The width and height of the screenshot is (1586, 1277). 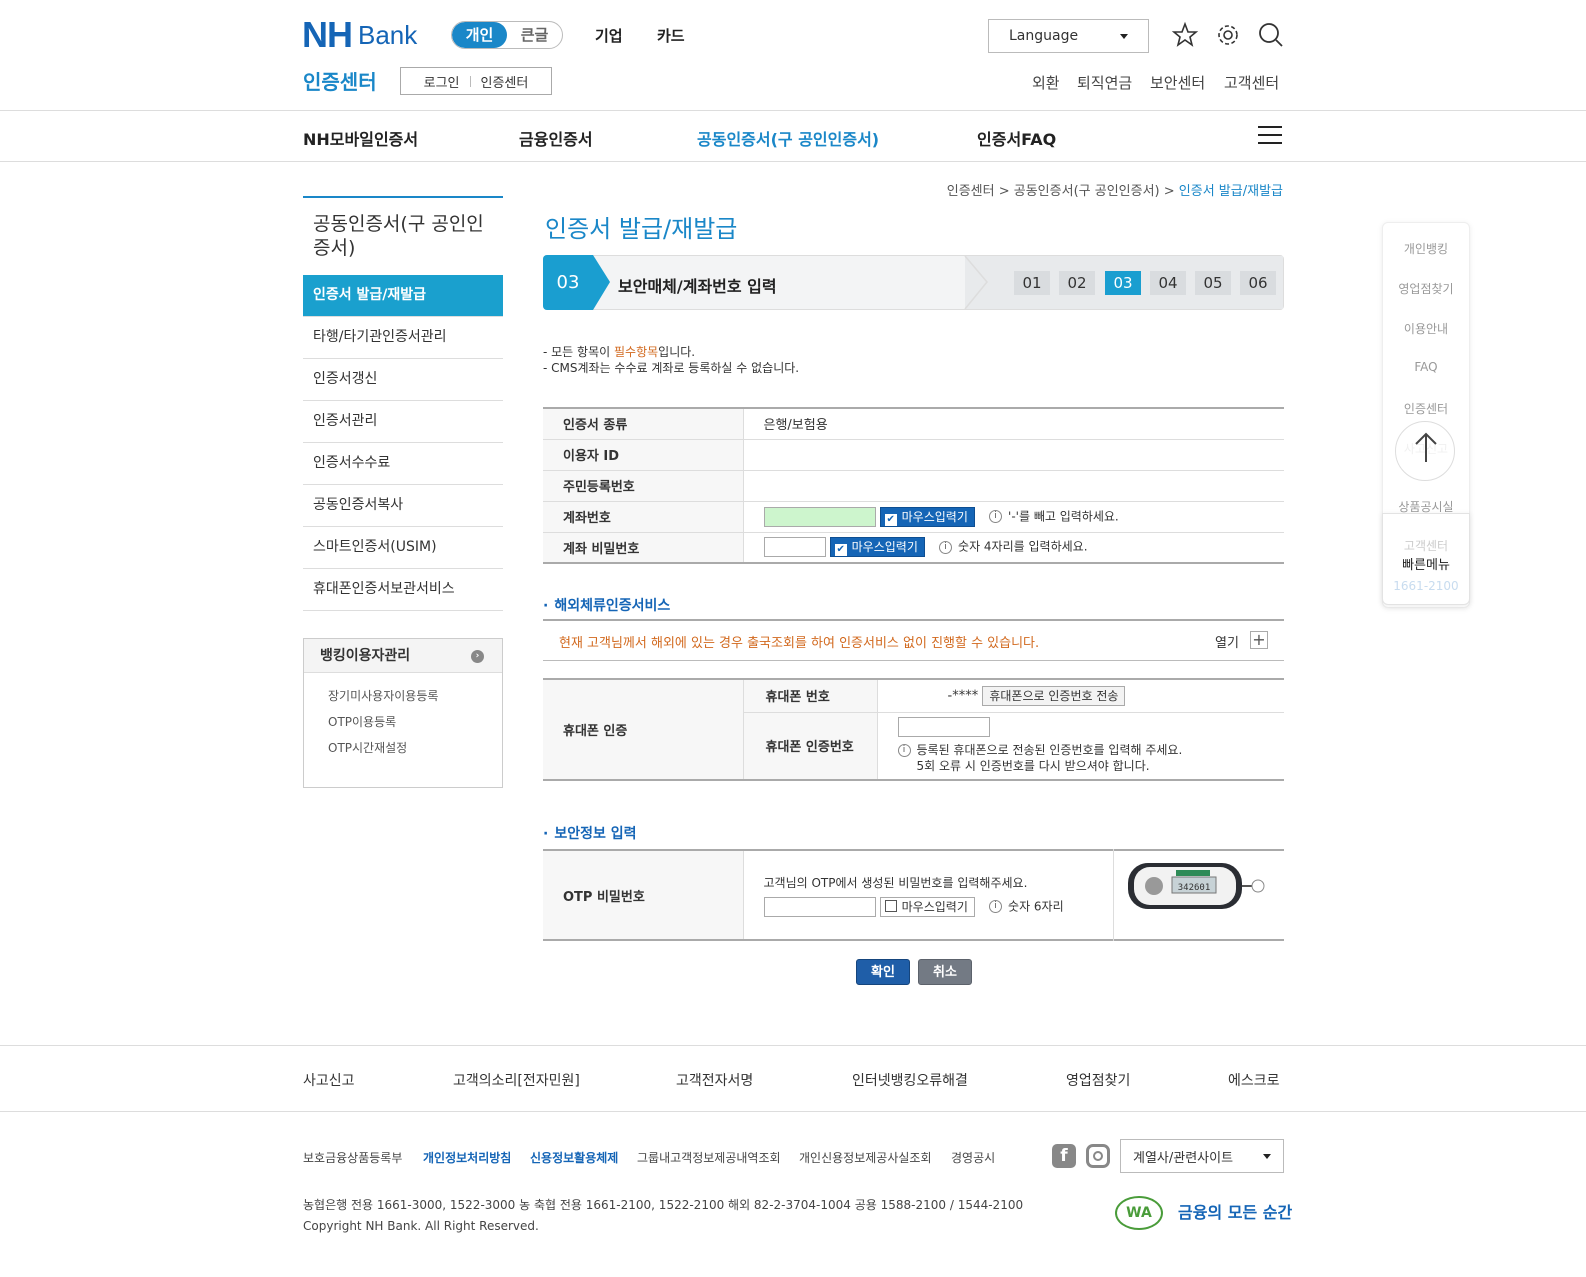 I want to click on footer-protected-products: 보호금융상품등록부, so click(x=352, y=1157).